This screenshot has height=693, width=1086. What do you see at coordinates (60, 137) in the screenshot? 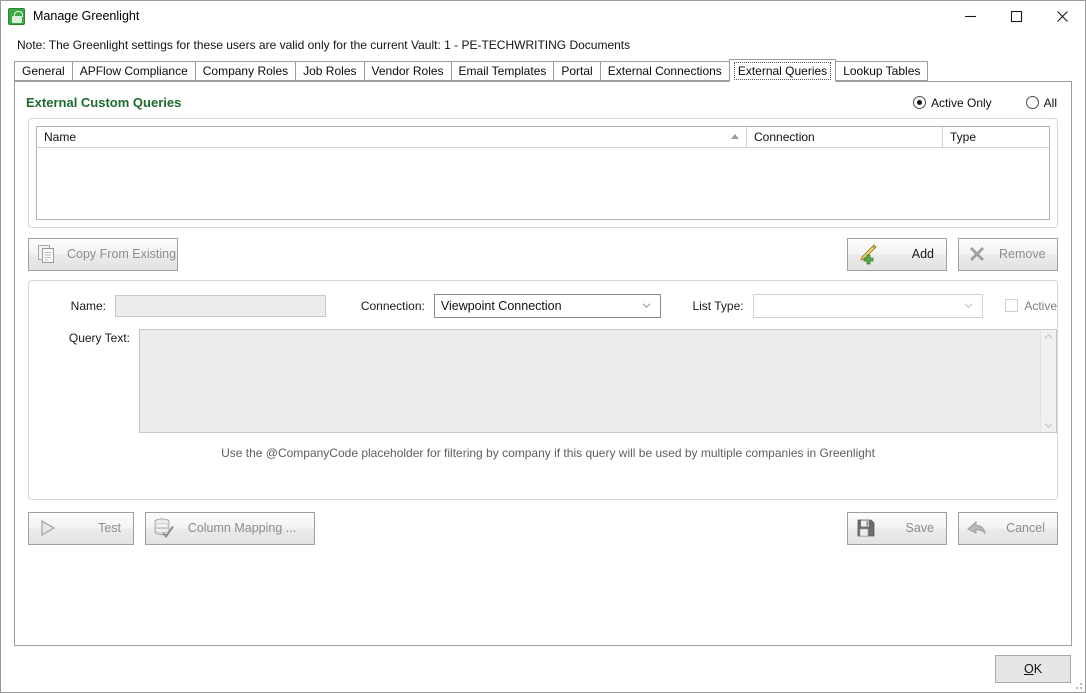
I see `column-header-name-label: Name` at bounding box center [60, 137].